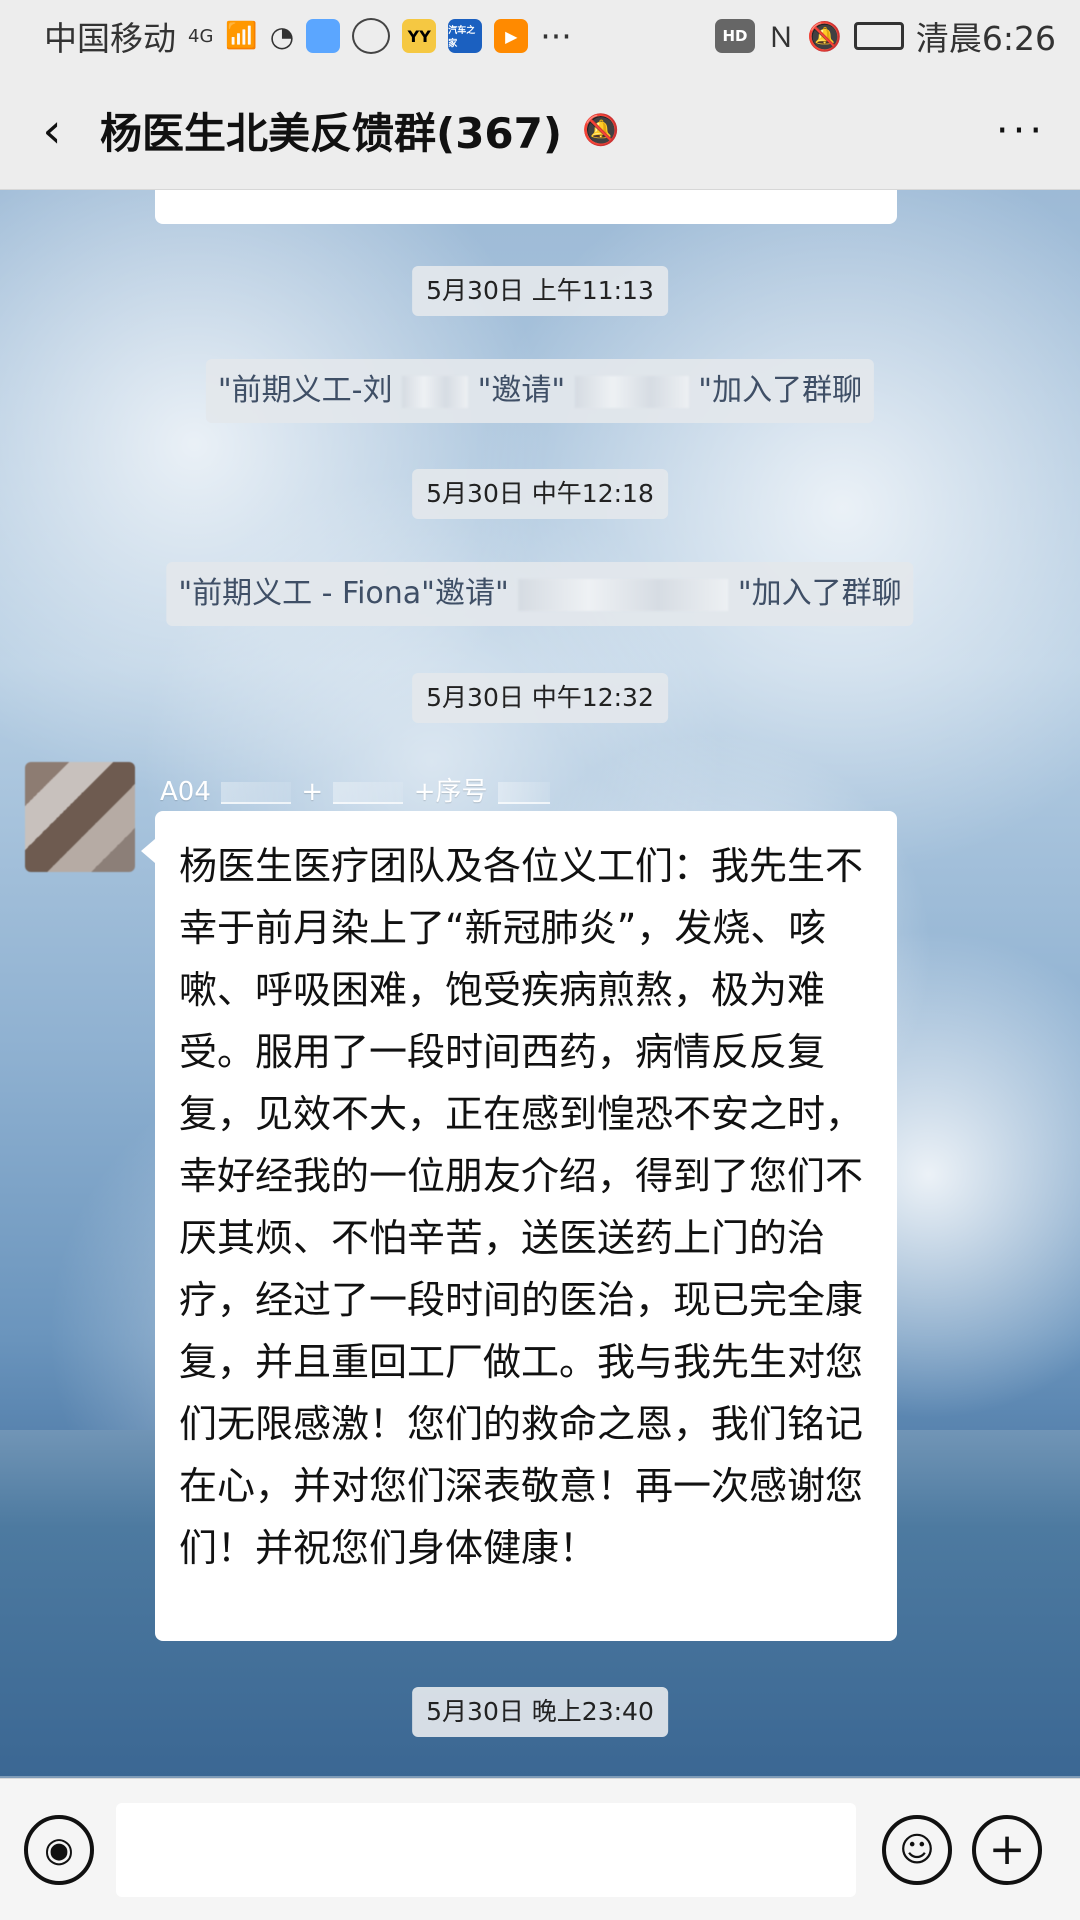 This screenshot has width=1080, height=1920. What do you see at coordinates (201, 36) in the screenshot?
I see `network-indicator: 4G` at bounding box center [201, 36].